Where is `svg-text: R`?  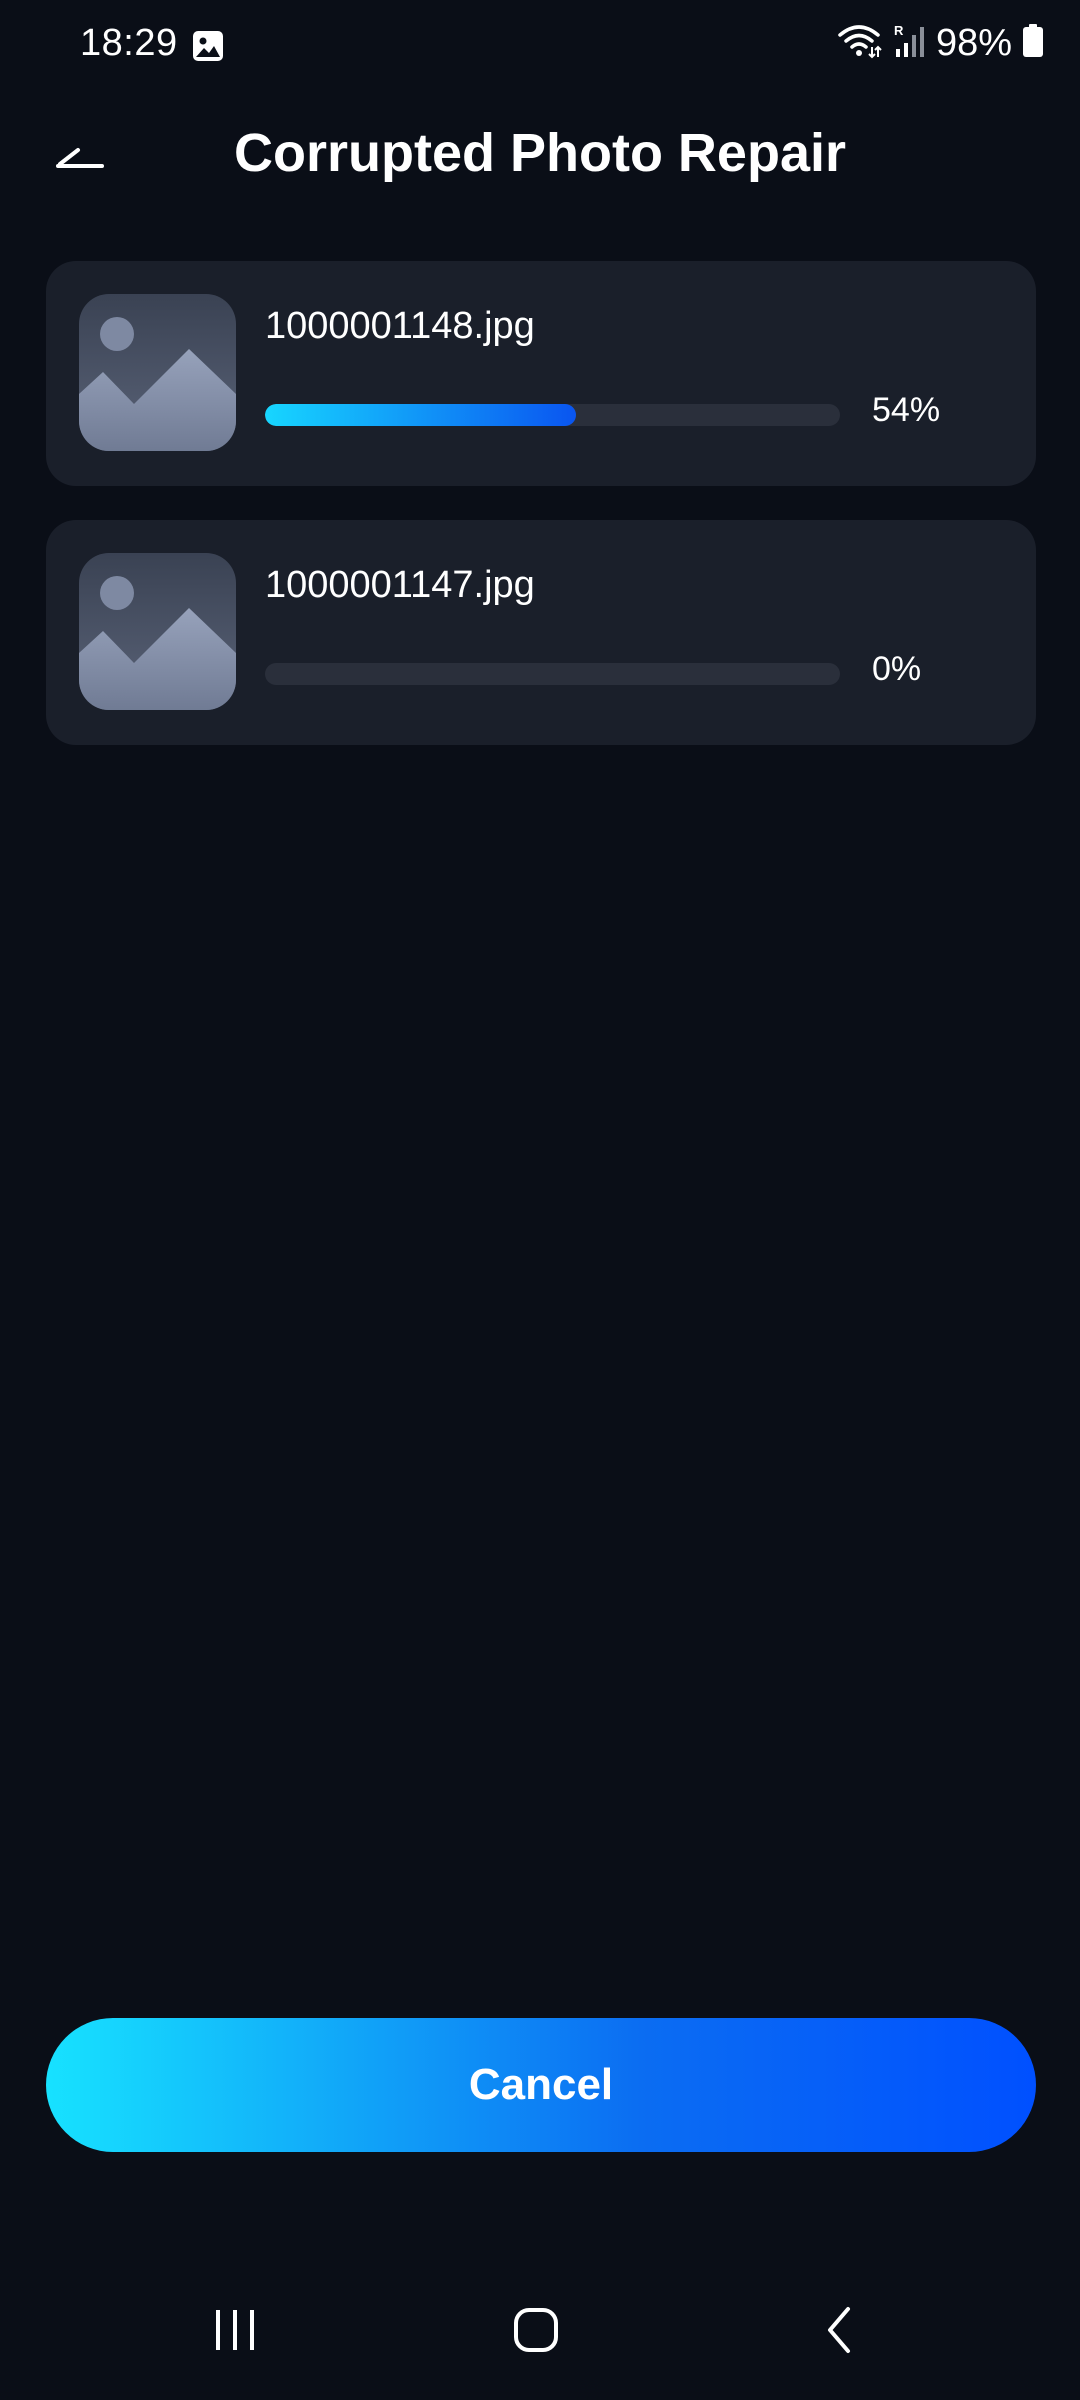
svg-text: R is located at coordinates (899, 30).